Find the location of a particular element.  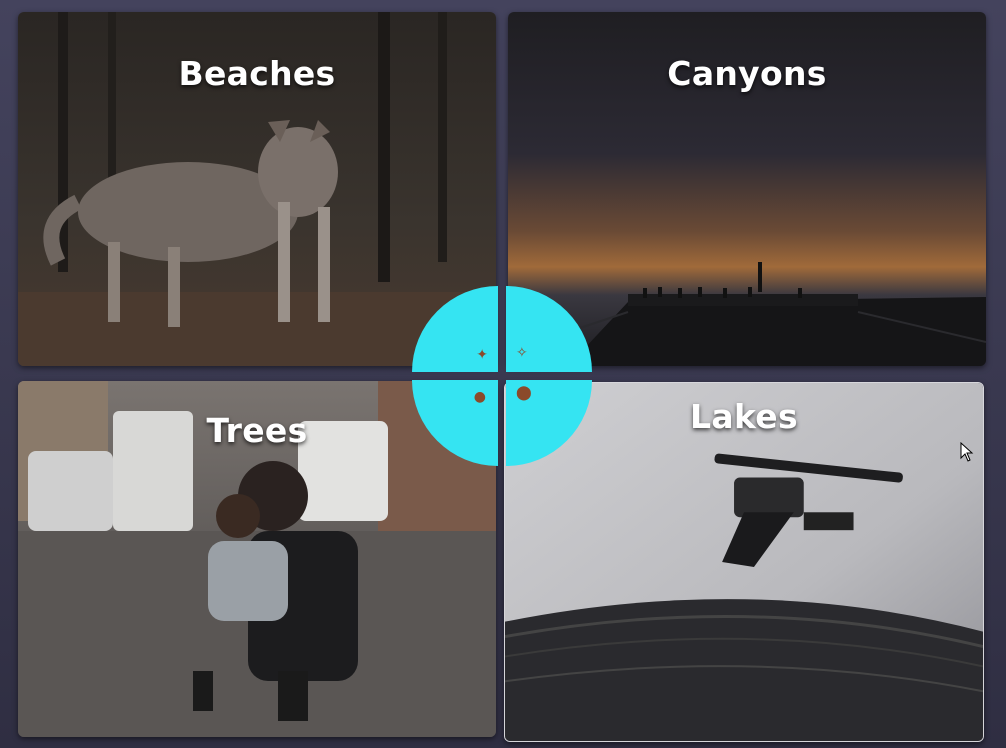

quadrant-top-right-button: ✧ is located at coordinates (549, 329).